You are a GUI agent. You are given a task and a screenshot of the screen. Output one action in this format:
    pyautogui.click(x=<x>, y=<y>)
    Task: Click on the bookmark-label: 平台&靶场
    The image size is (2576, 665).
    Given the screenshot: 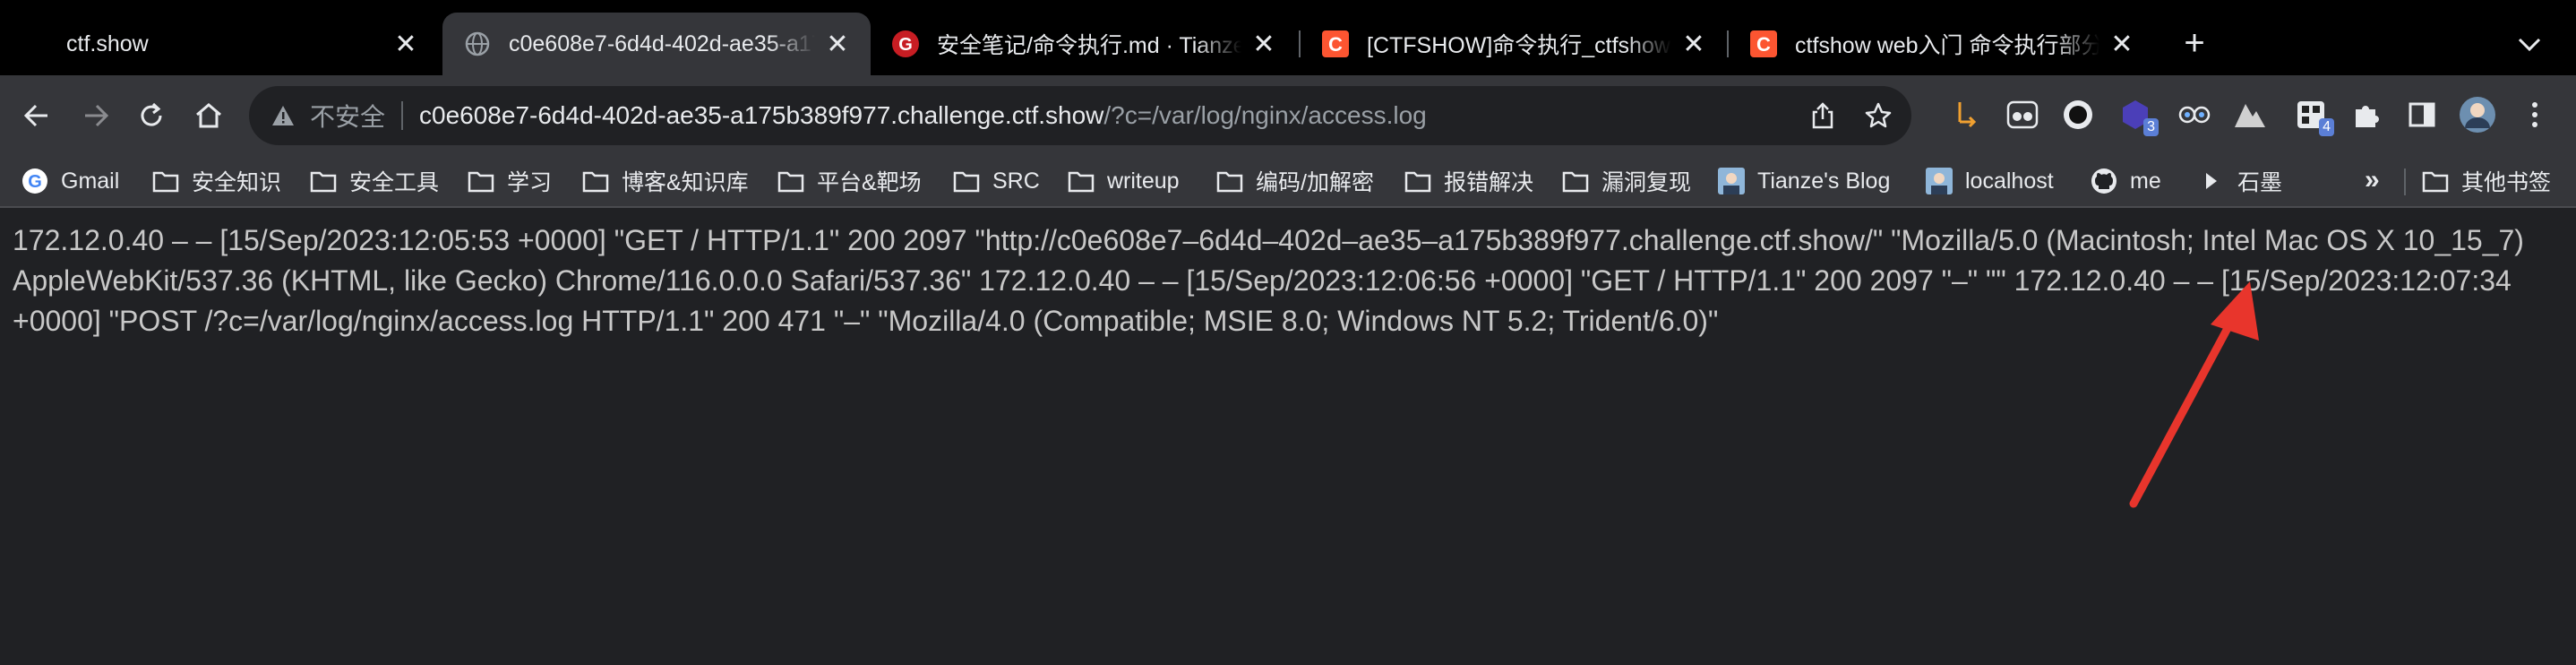 What is the action you would take?
    pyautogui.click(x=869, y=182)
    